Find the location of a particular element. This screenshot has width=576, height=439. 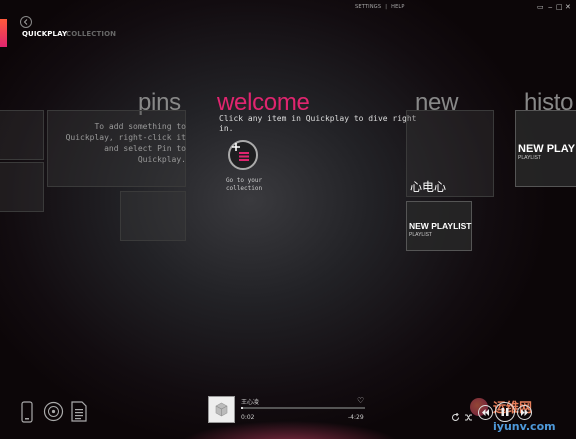

minimize-button: ‒ is located at coordinates (550, 7).